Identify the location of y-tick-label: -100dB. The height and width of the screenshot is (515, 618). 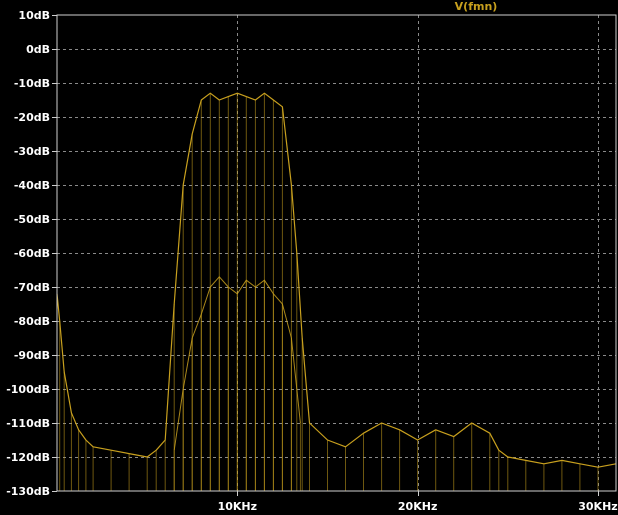
(28, 389).